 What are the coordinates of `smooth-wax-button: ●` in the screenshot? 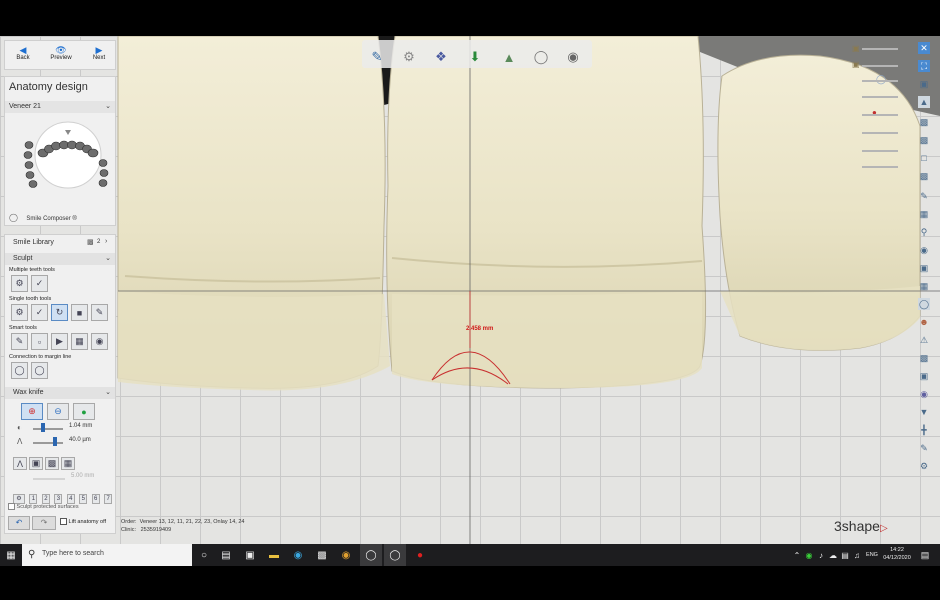 It's located at (84, 411).